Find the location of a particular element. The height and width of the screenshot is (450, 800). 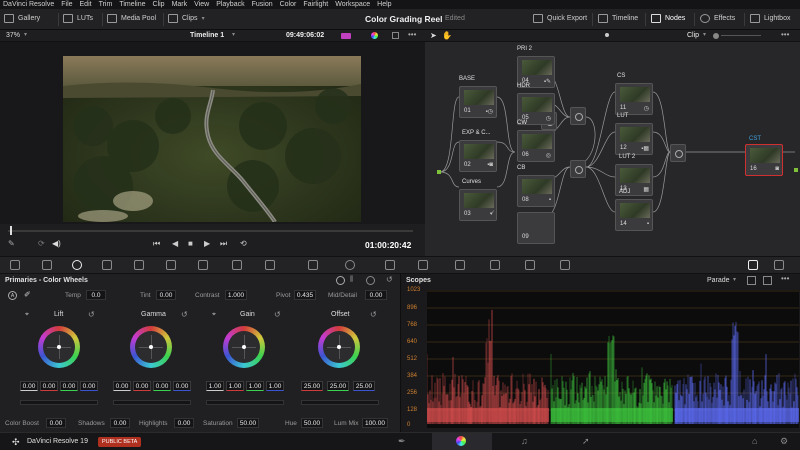

lift-y-field: 0.00 is located at coordinates (29, 386).